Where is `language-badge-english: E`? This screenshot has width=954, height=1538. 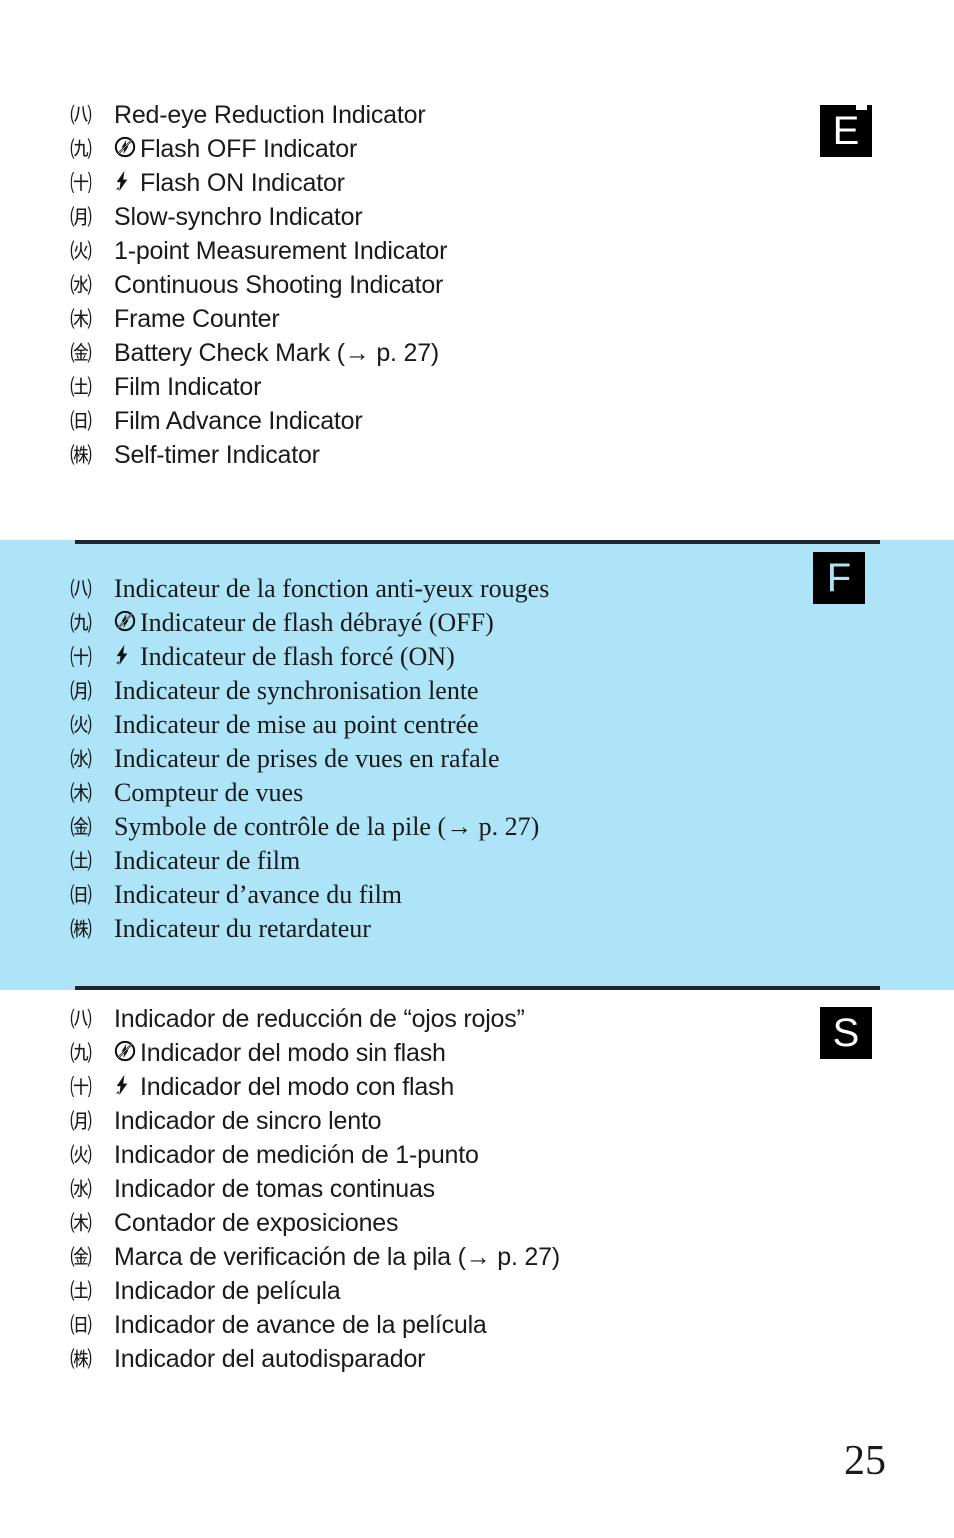
language-badge-english: E is located at coordinates (846, 131).